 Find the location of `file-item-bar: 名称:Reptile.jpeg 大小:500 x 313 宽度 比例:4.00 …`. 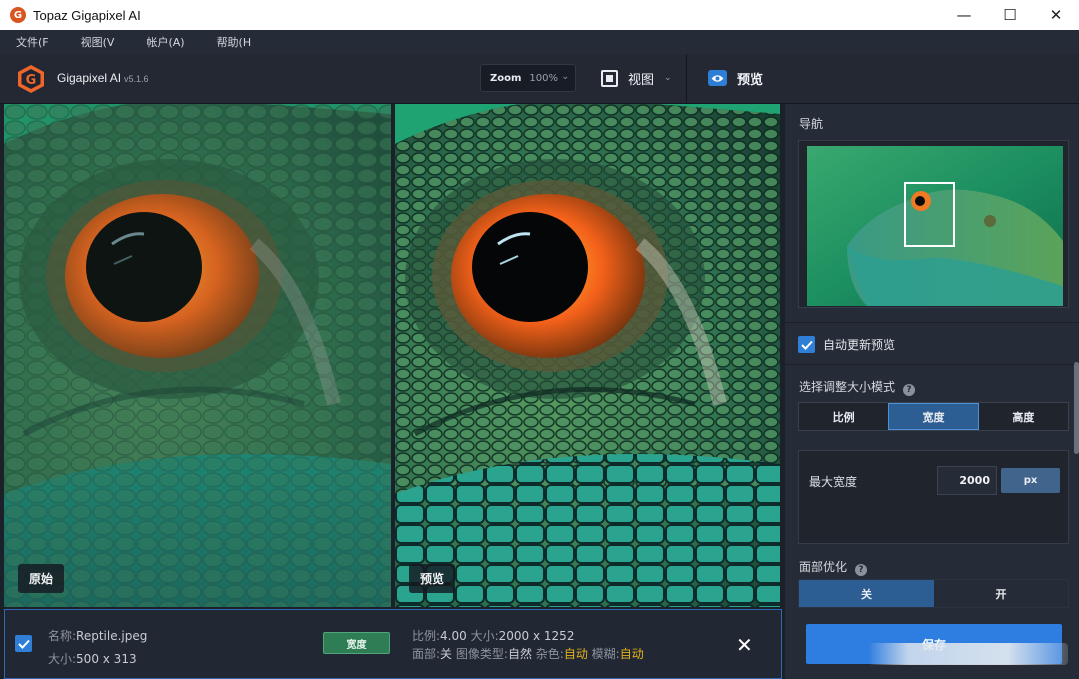

file-item-bar: 名称:Reptile.jpeg 大小:500 x 313 宽度 比例:4.00 … is located at coordinates (393, 644).